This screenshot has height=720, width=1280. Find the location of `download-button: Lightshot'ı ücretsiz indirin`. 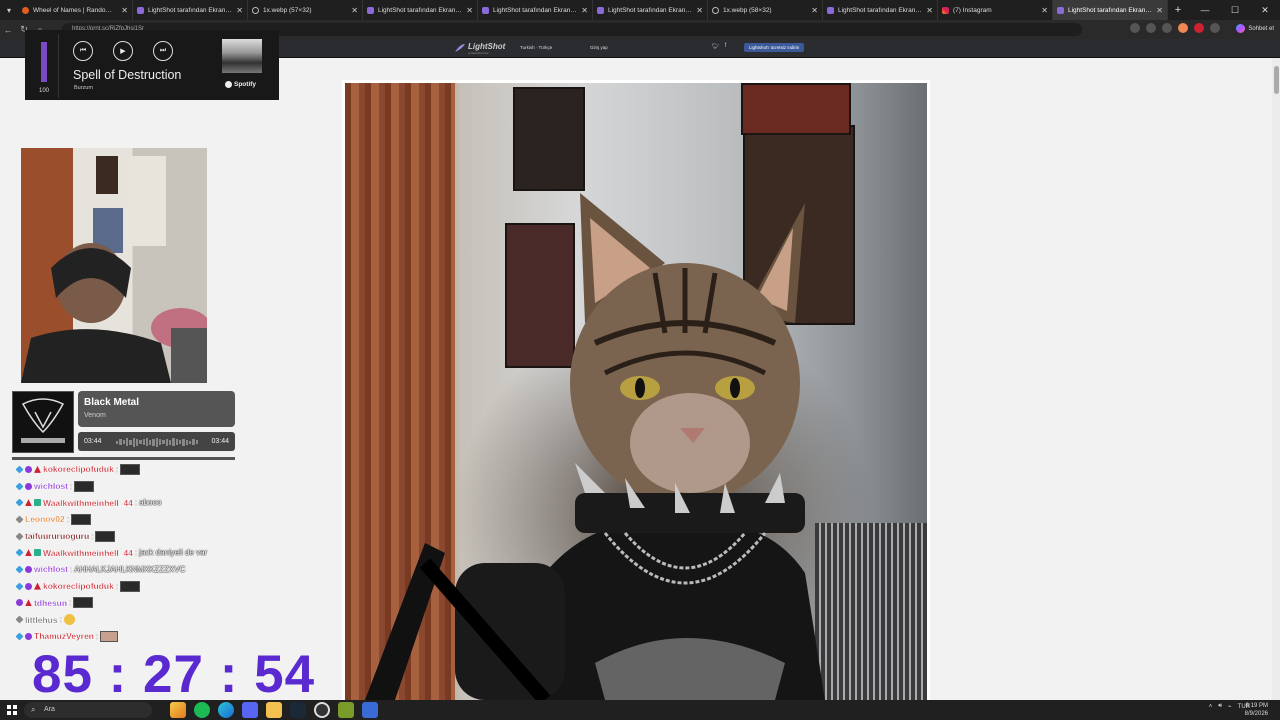

download-button: Lightshot'ı ücretsiz indirin is located at coordinates (774, 47).